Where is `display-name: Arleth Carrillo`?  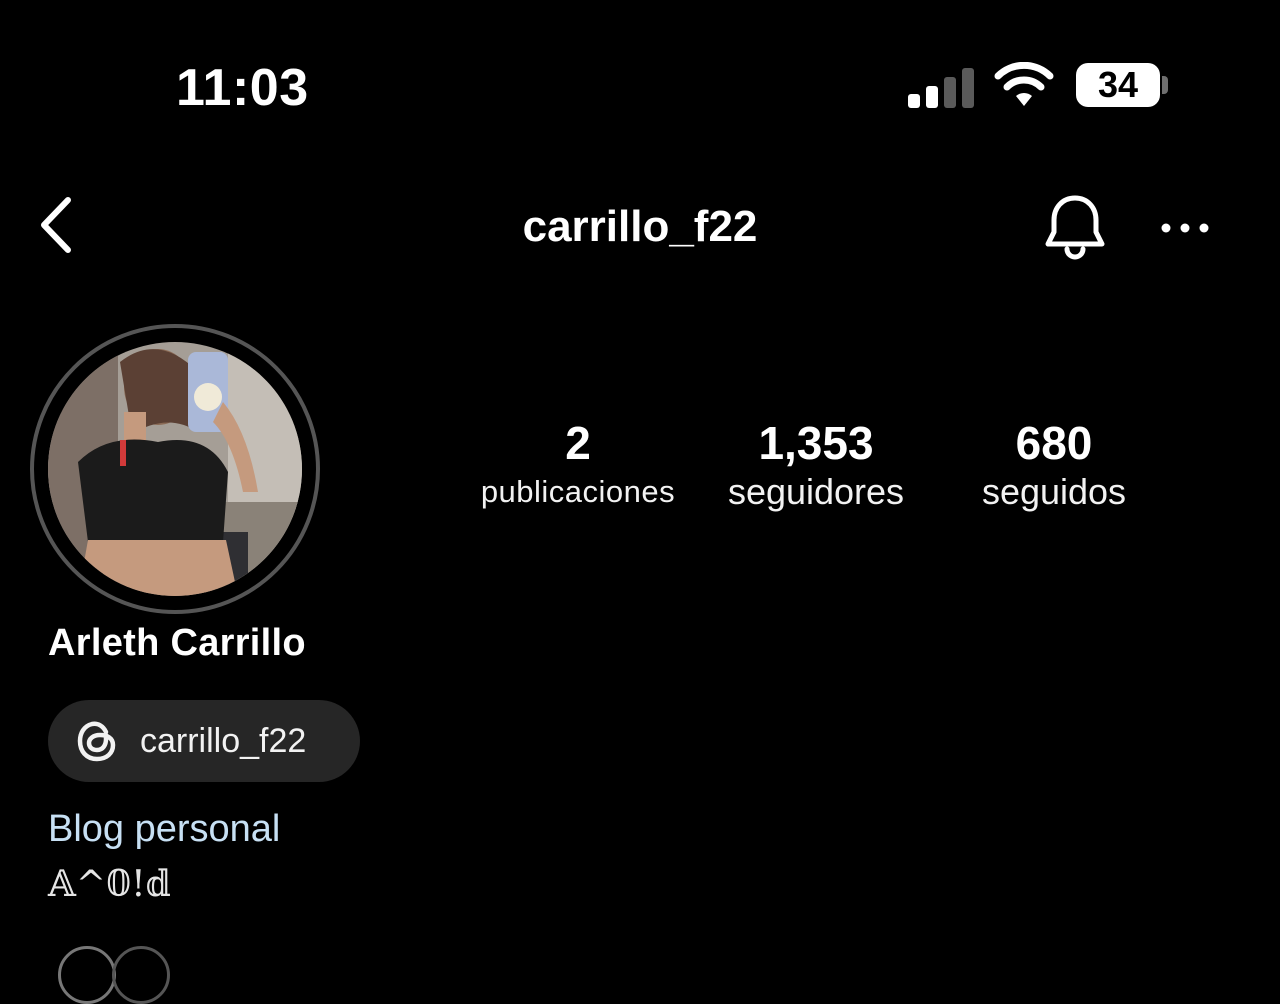 display-name: Arleth Carrillo is located at coordinates (177, 643).